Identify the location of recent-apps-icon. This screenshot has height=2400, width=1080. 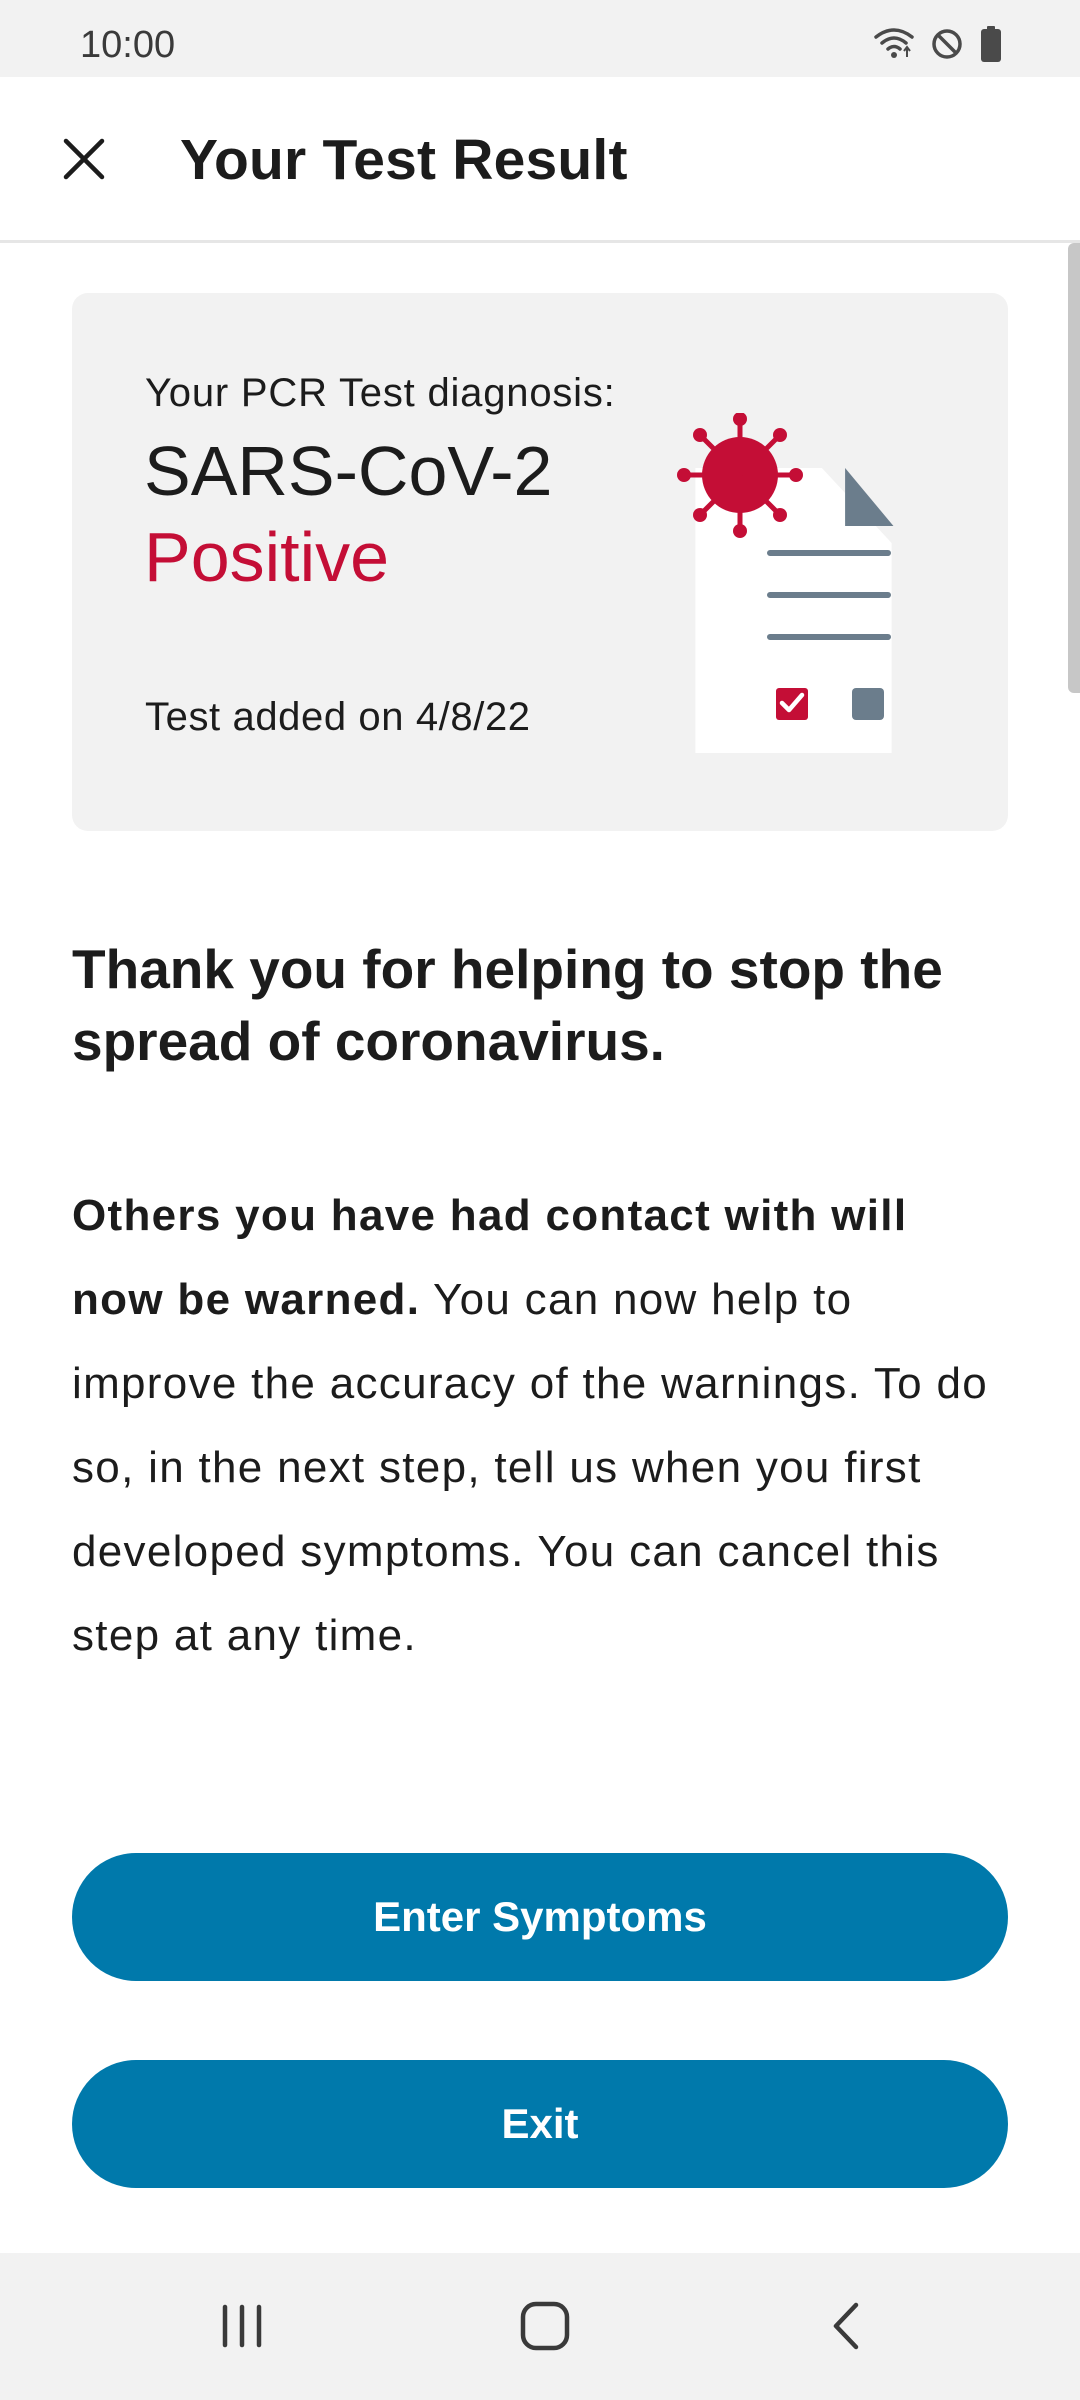
(242, 2328).